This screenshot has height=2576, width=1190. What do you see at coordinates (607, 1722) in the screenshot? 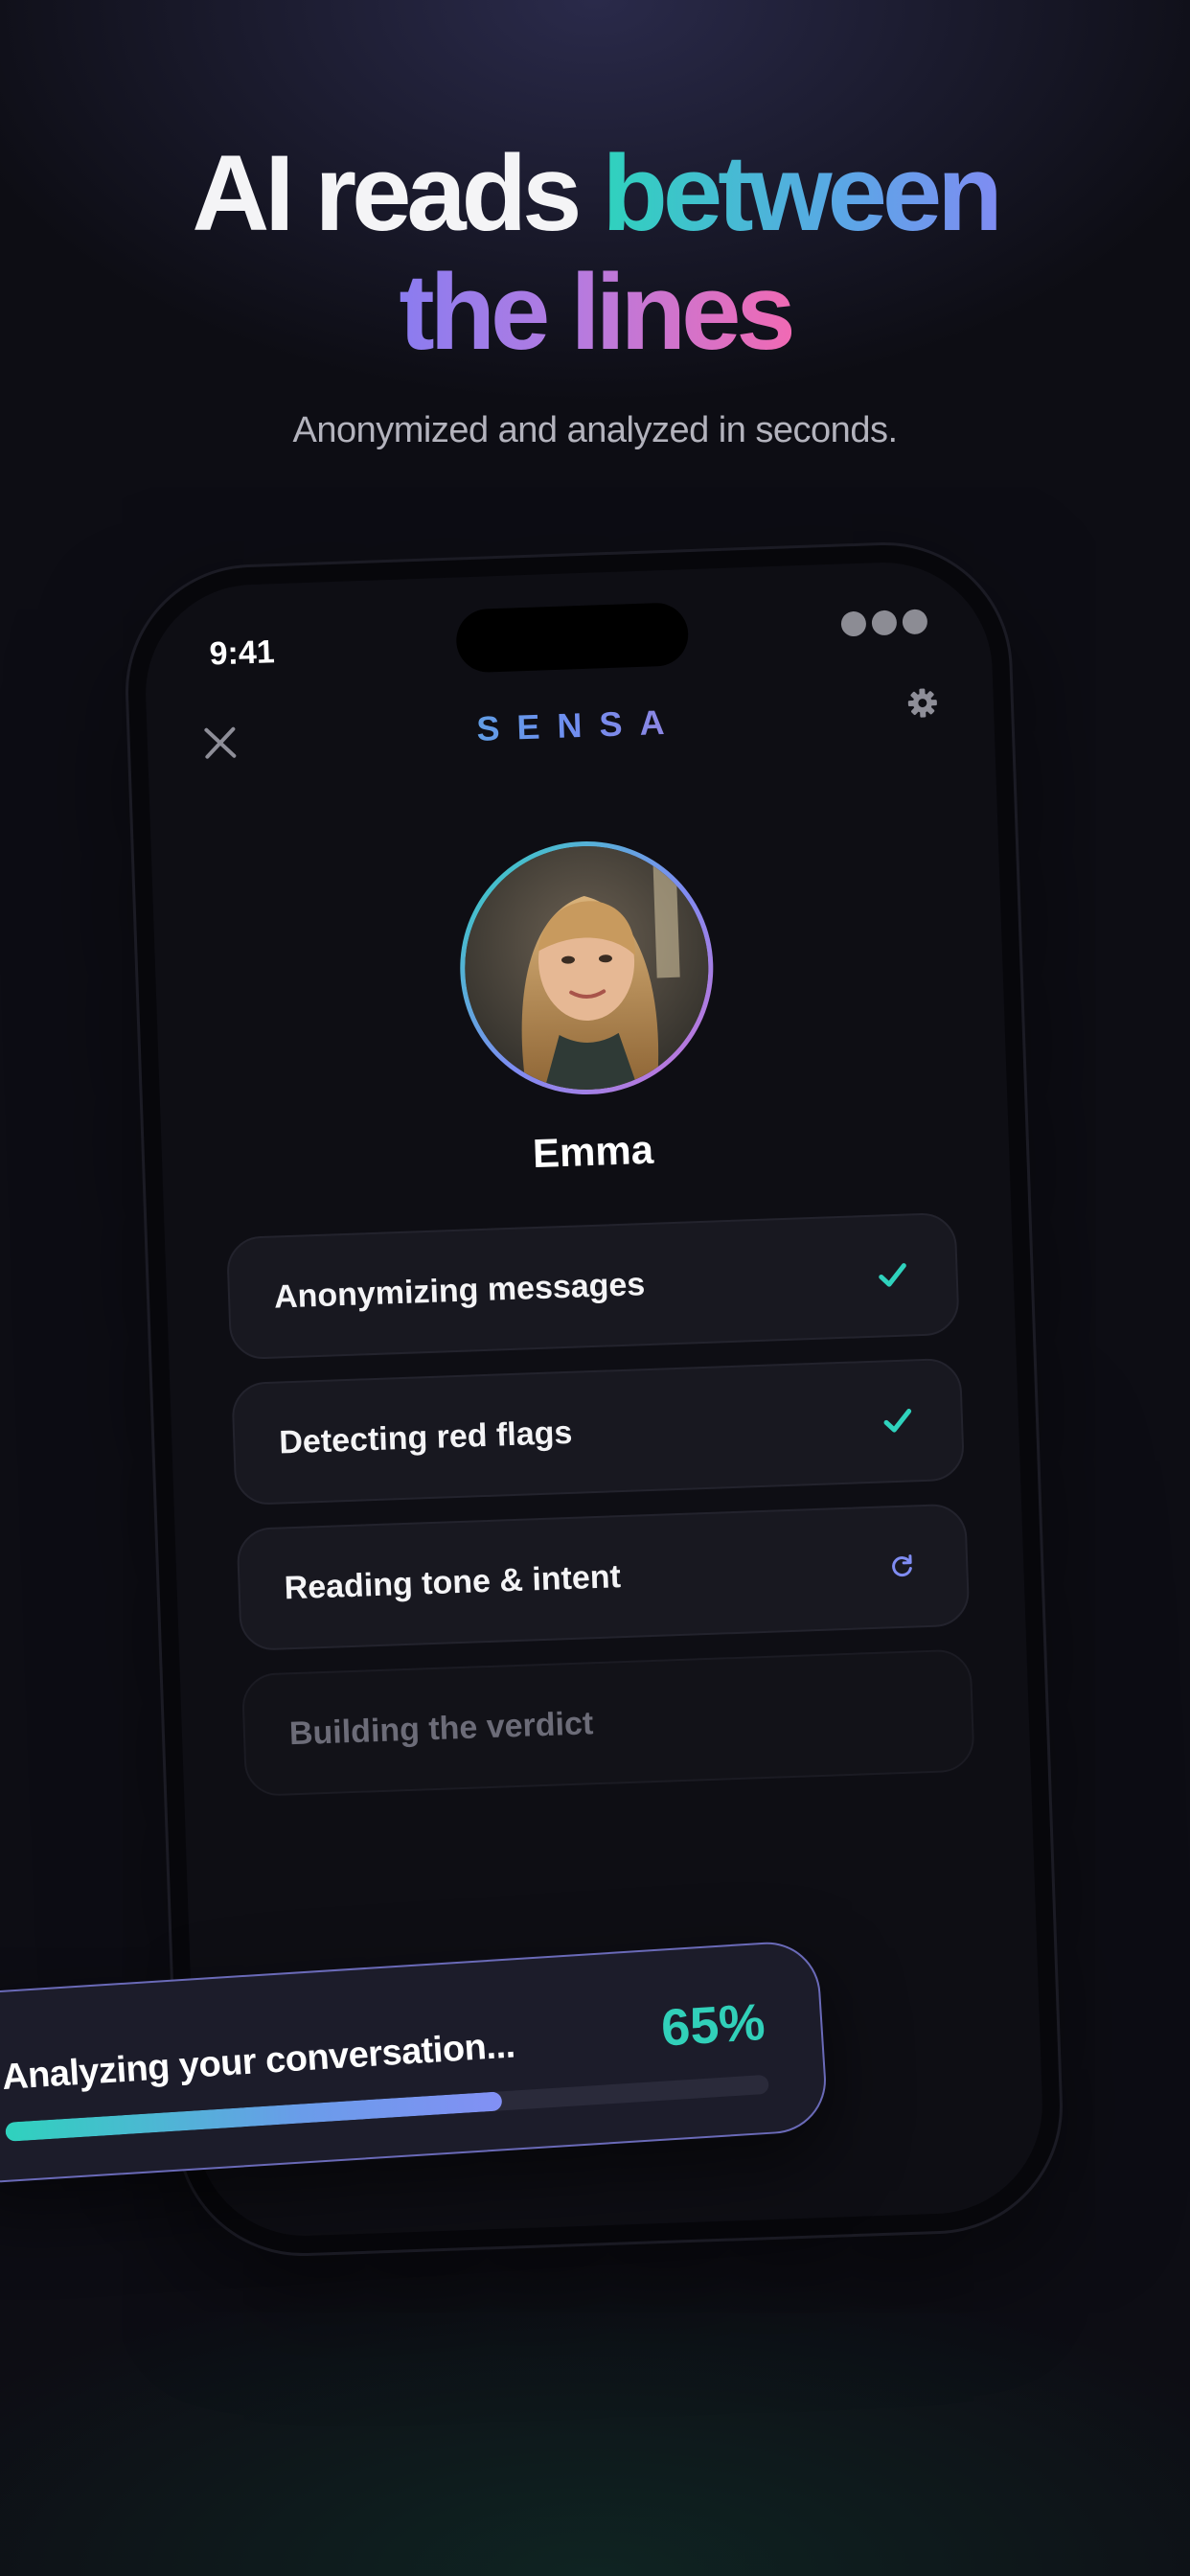
I see `step-verdict: Building the verdict` at bounding box center [607, 1722].